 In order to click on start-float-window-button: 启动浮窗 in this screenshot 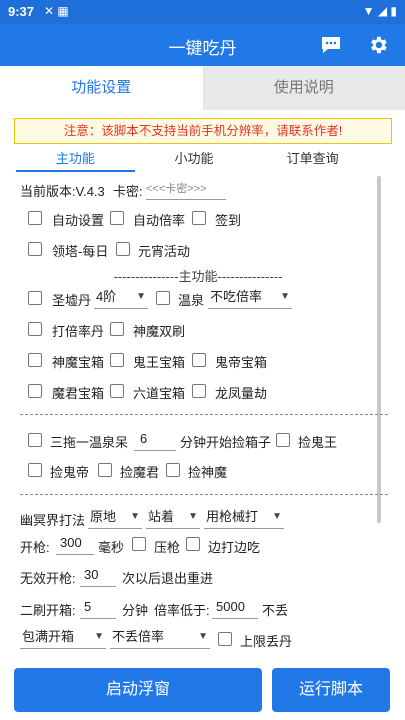, I will do `click(138, 690)`.